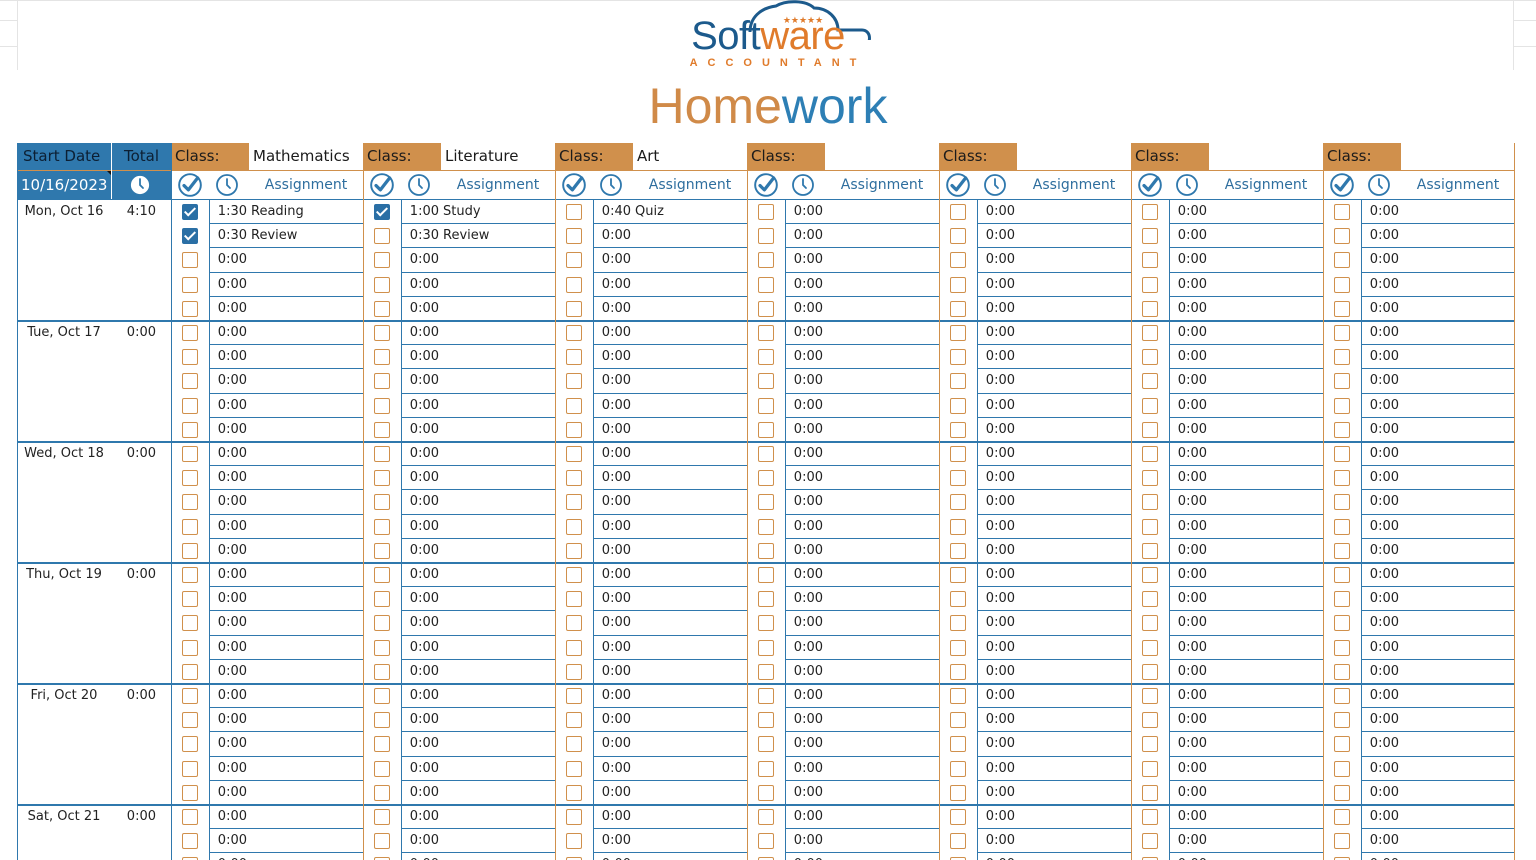  What do you see at coordinates (611, 185) in the screenshot?
I see `clock-icon` at bounding box center [611, 185].